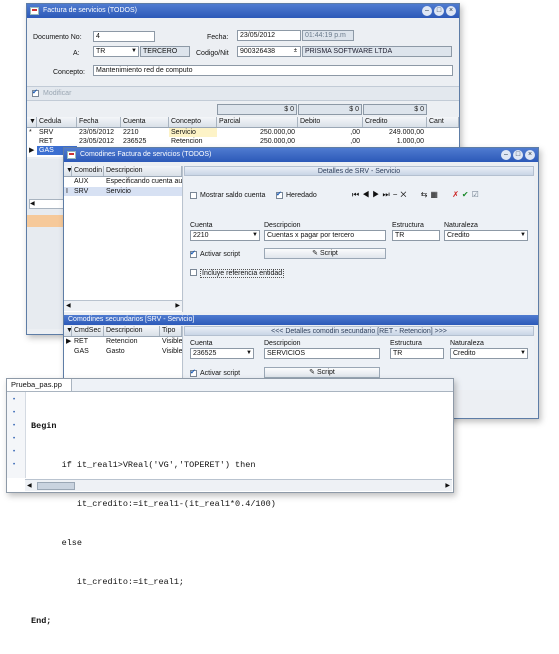 Image resolution: width=559 pixels, height=654 pixels. What do you see at coordinates (486, 235) in the screenshot?
I see `naturaleza-combo: Credito ▼` at bounding box center [486, 235].